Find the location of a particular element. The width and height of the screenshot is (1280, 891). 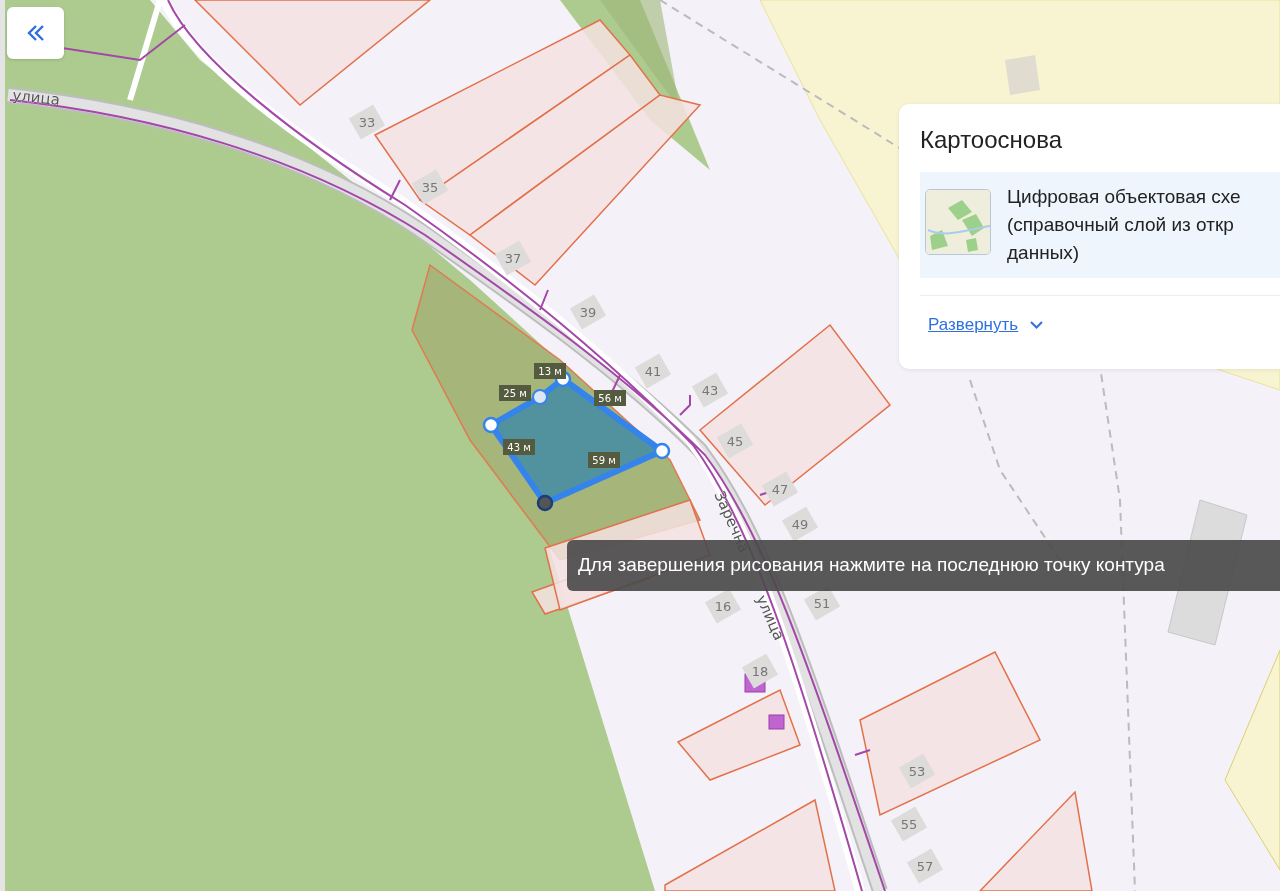

midpoint-handle is located at coordinates (540, 397).